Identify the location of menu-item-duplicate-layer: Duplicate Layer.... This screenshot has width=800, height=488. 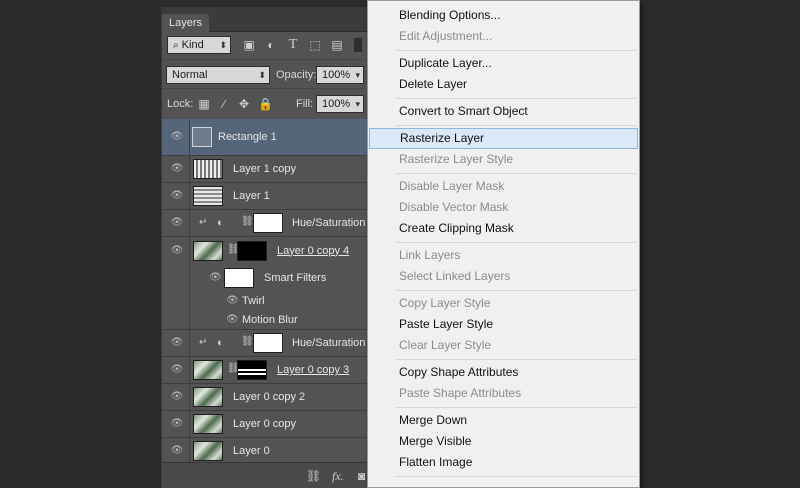
(503, 63).